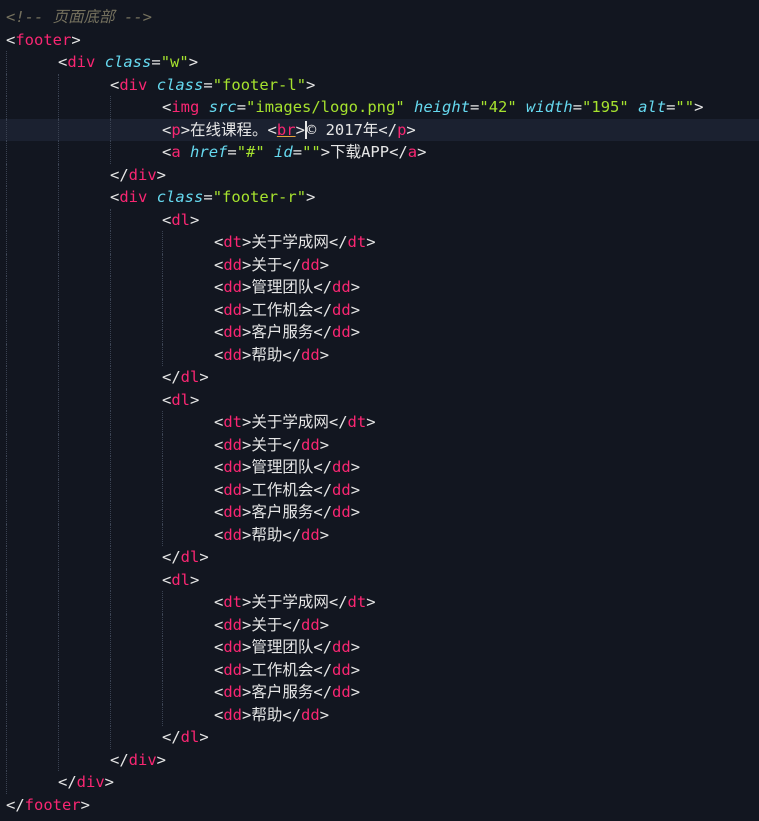  What do you see at coordinates (379, 129) in the screenshot?
I see `code-line: <p>在线课程。<br> © 2017年</p>` at bounding box center [379, 129].